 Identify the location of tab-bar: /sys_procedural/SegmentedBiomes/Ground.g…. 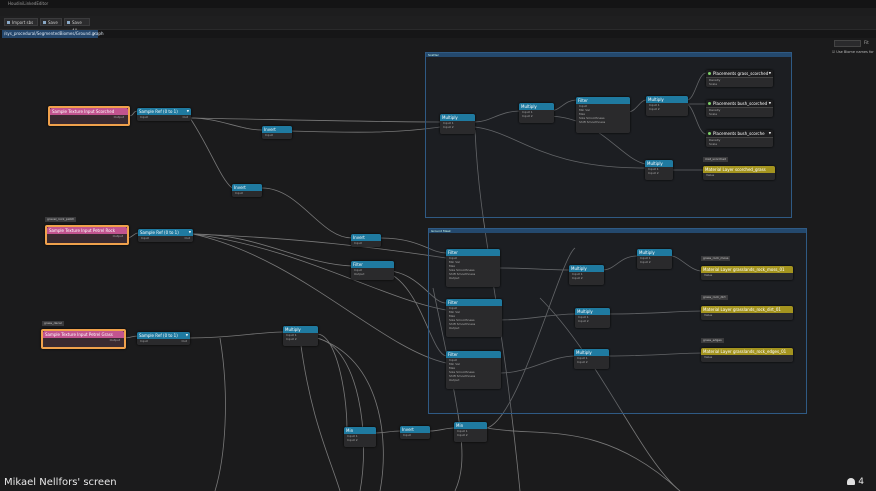
(438, 34).